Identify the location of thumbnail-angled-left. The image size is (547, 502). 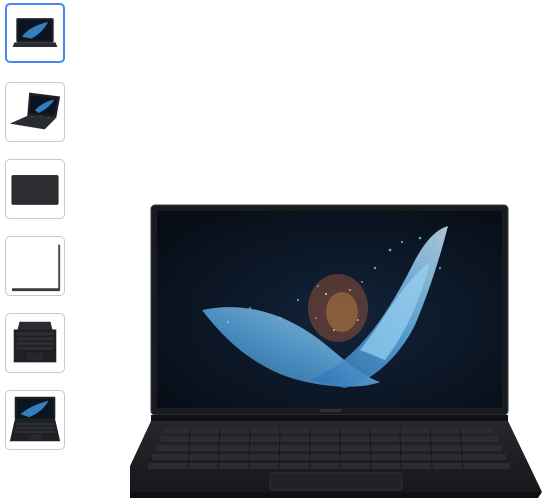
(35, 112).